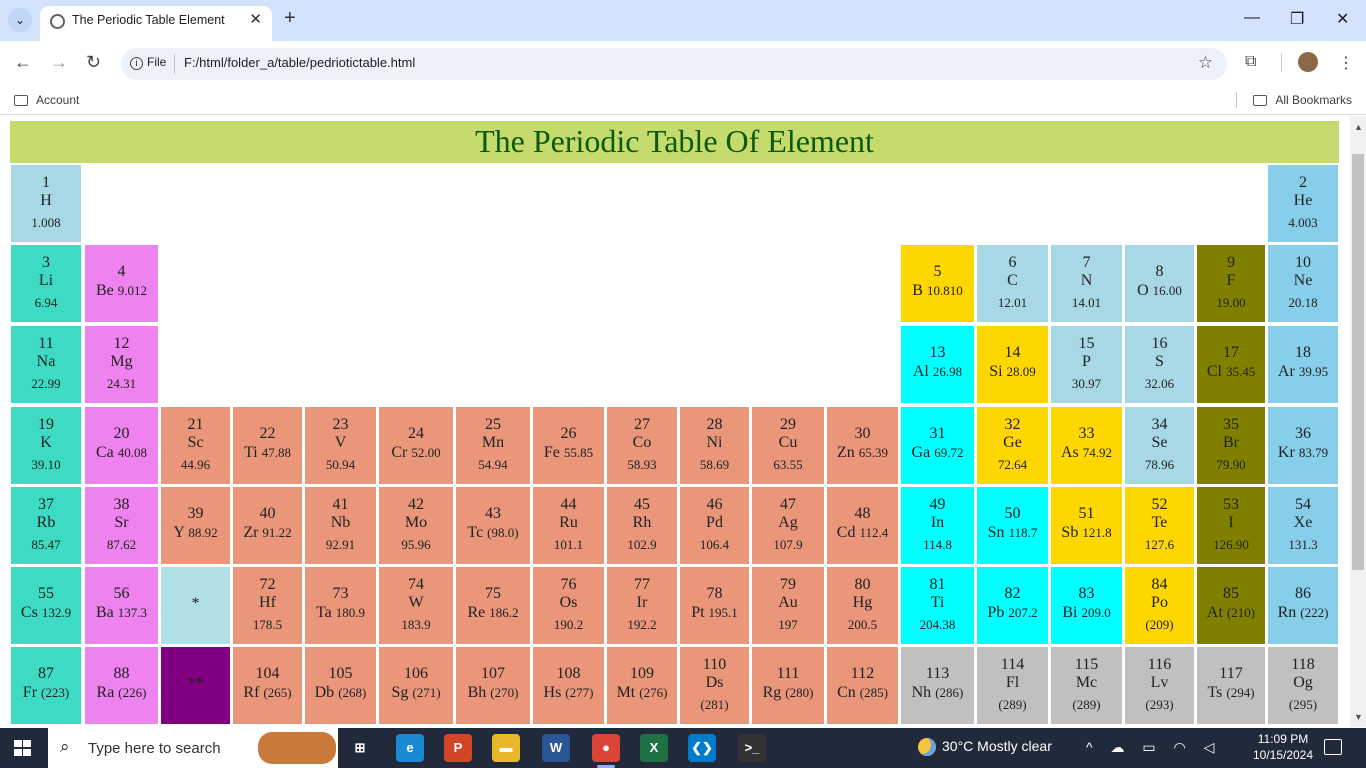 The width and height of the screenshot is (1366, 768). What do you see at coordinates (1231, 445) in the screenshot?
I see `element-cell-br: 35 Br 79.90` at bounding box center [1231, 445].